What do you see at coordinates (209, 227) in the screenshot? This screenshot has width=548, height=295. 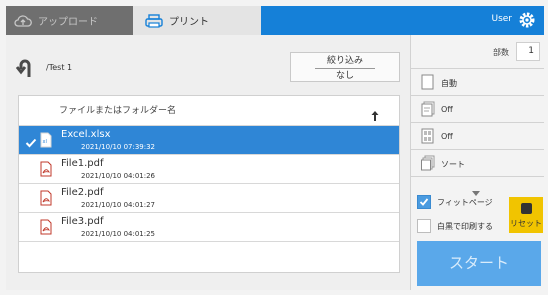 I see `list-item: File3.pdf 2021/10/10 04:01:25` at bounding box center [209, 227].